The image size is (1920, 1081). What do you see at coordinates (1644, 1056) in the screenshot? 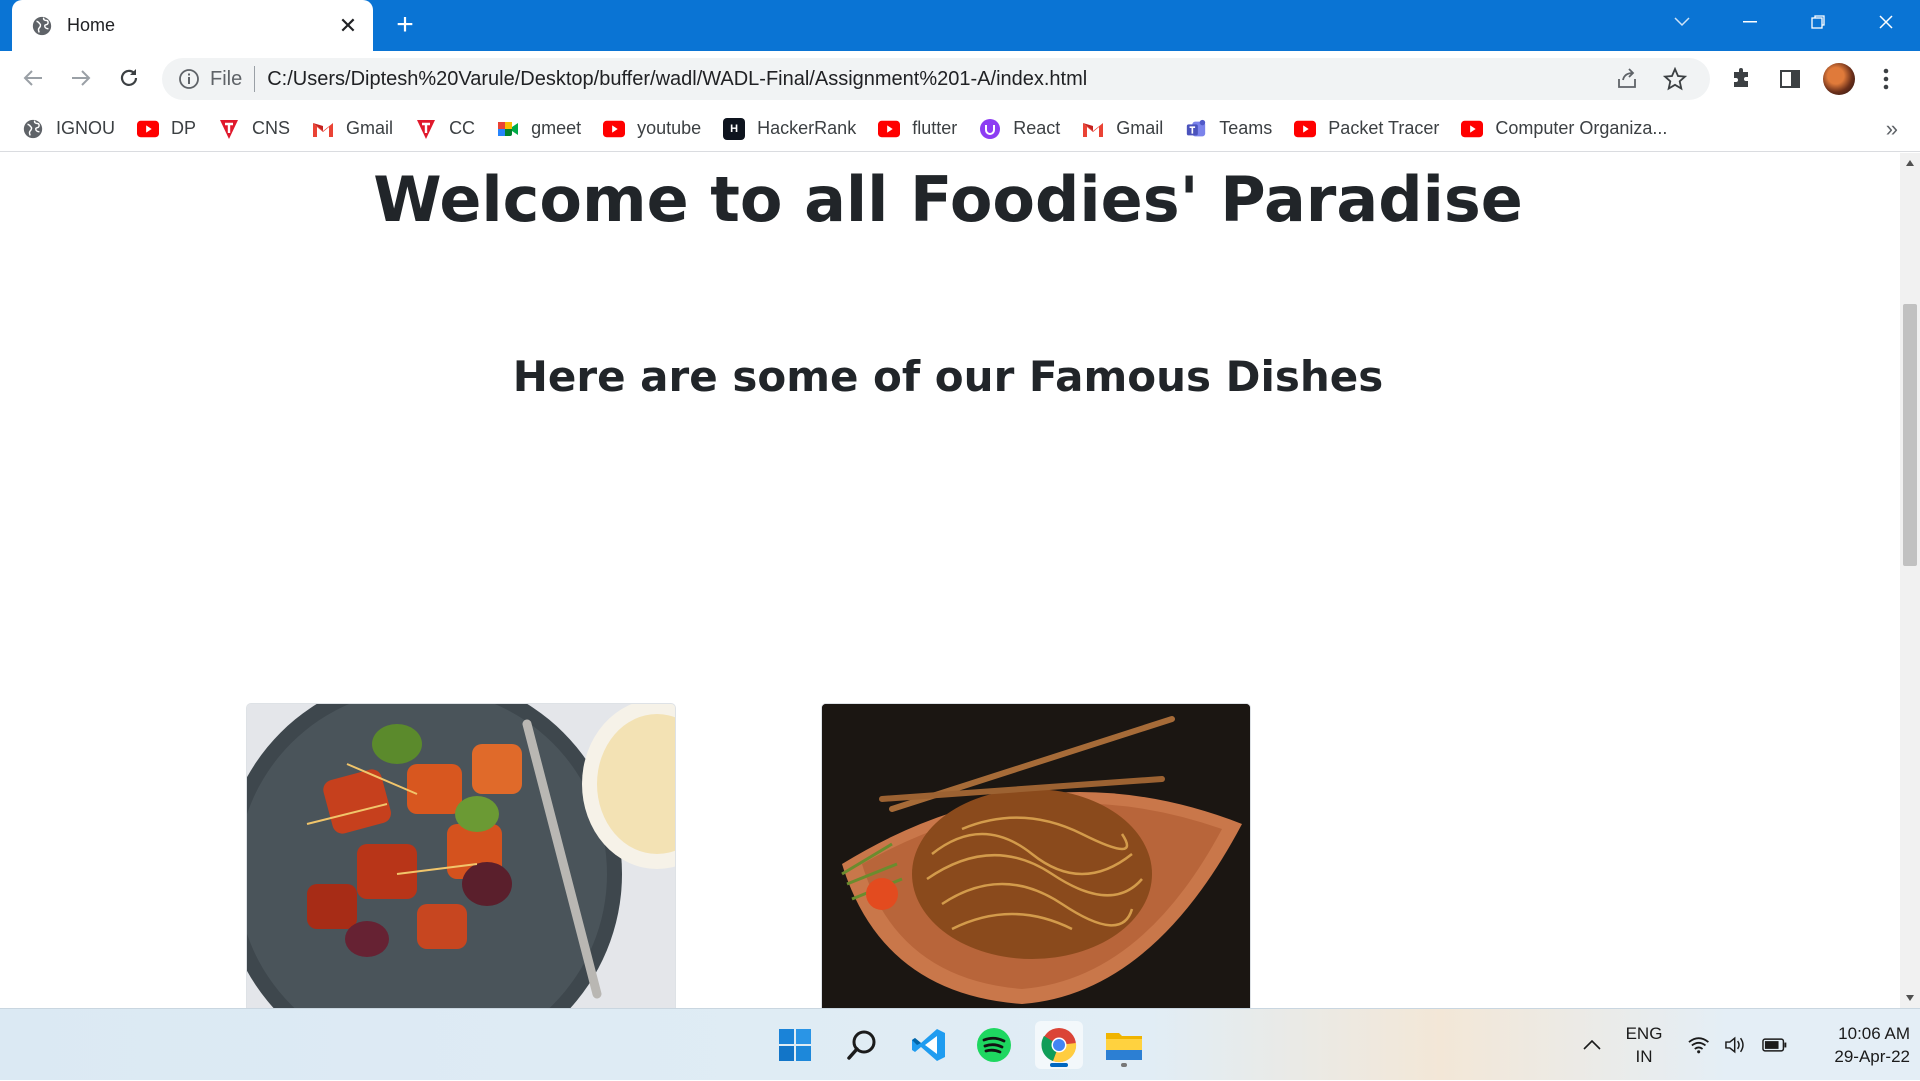
I see `language-line2: IN` at bounding box center [1644, 1056].